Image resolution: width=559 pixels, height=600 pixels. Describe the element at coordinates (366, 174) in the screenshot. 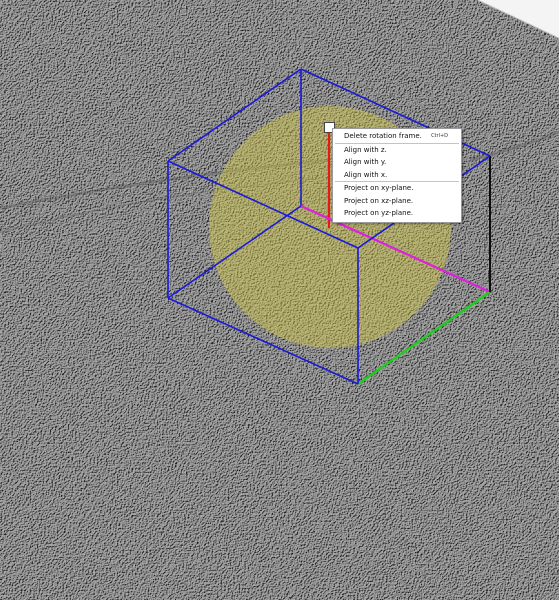

I see `menu-item-label: Align with x.` at that location.